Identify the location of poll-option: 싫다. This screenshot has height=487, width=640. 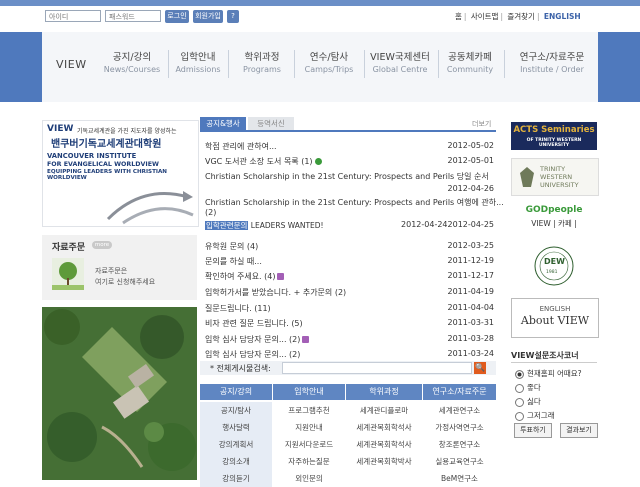
(528, 401).